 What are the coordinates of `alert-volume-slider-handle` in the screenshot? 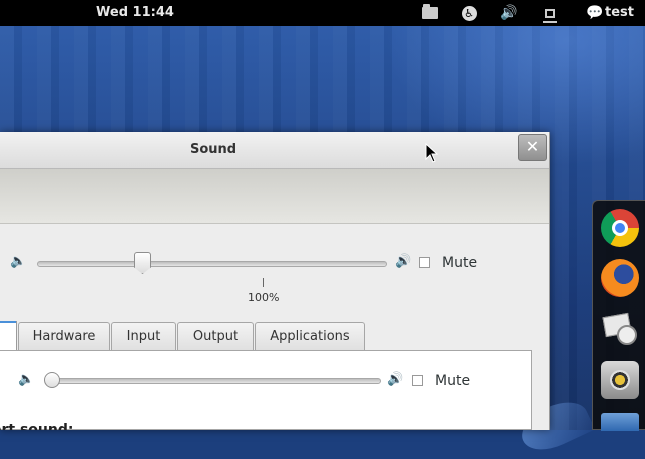 It's located at (52, 380).